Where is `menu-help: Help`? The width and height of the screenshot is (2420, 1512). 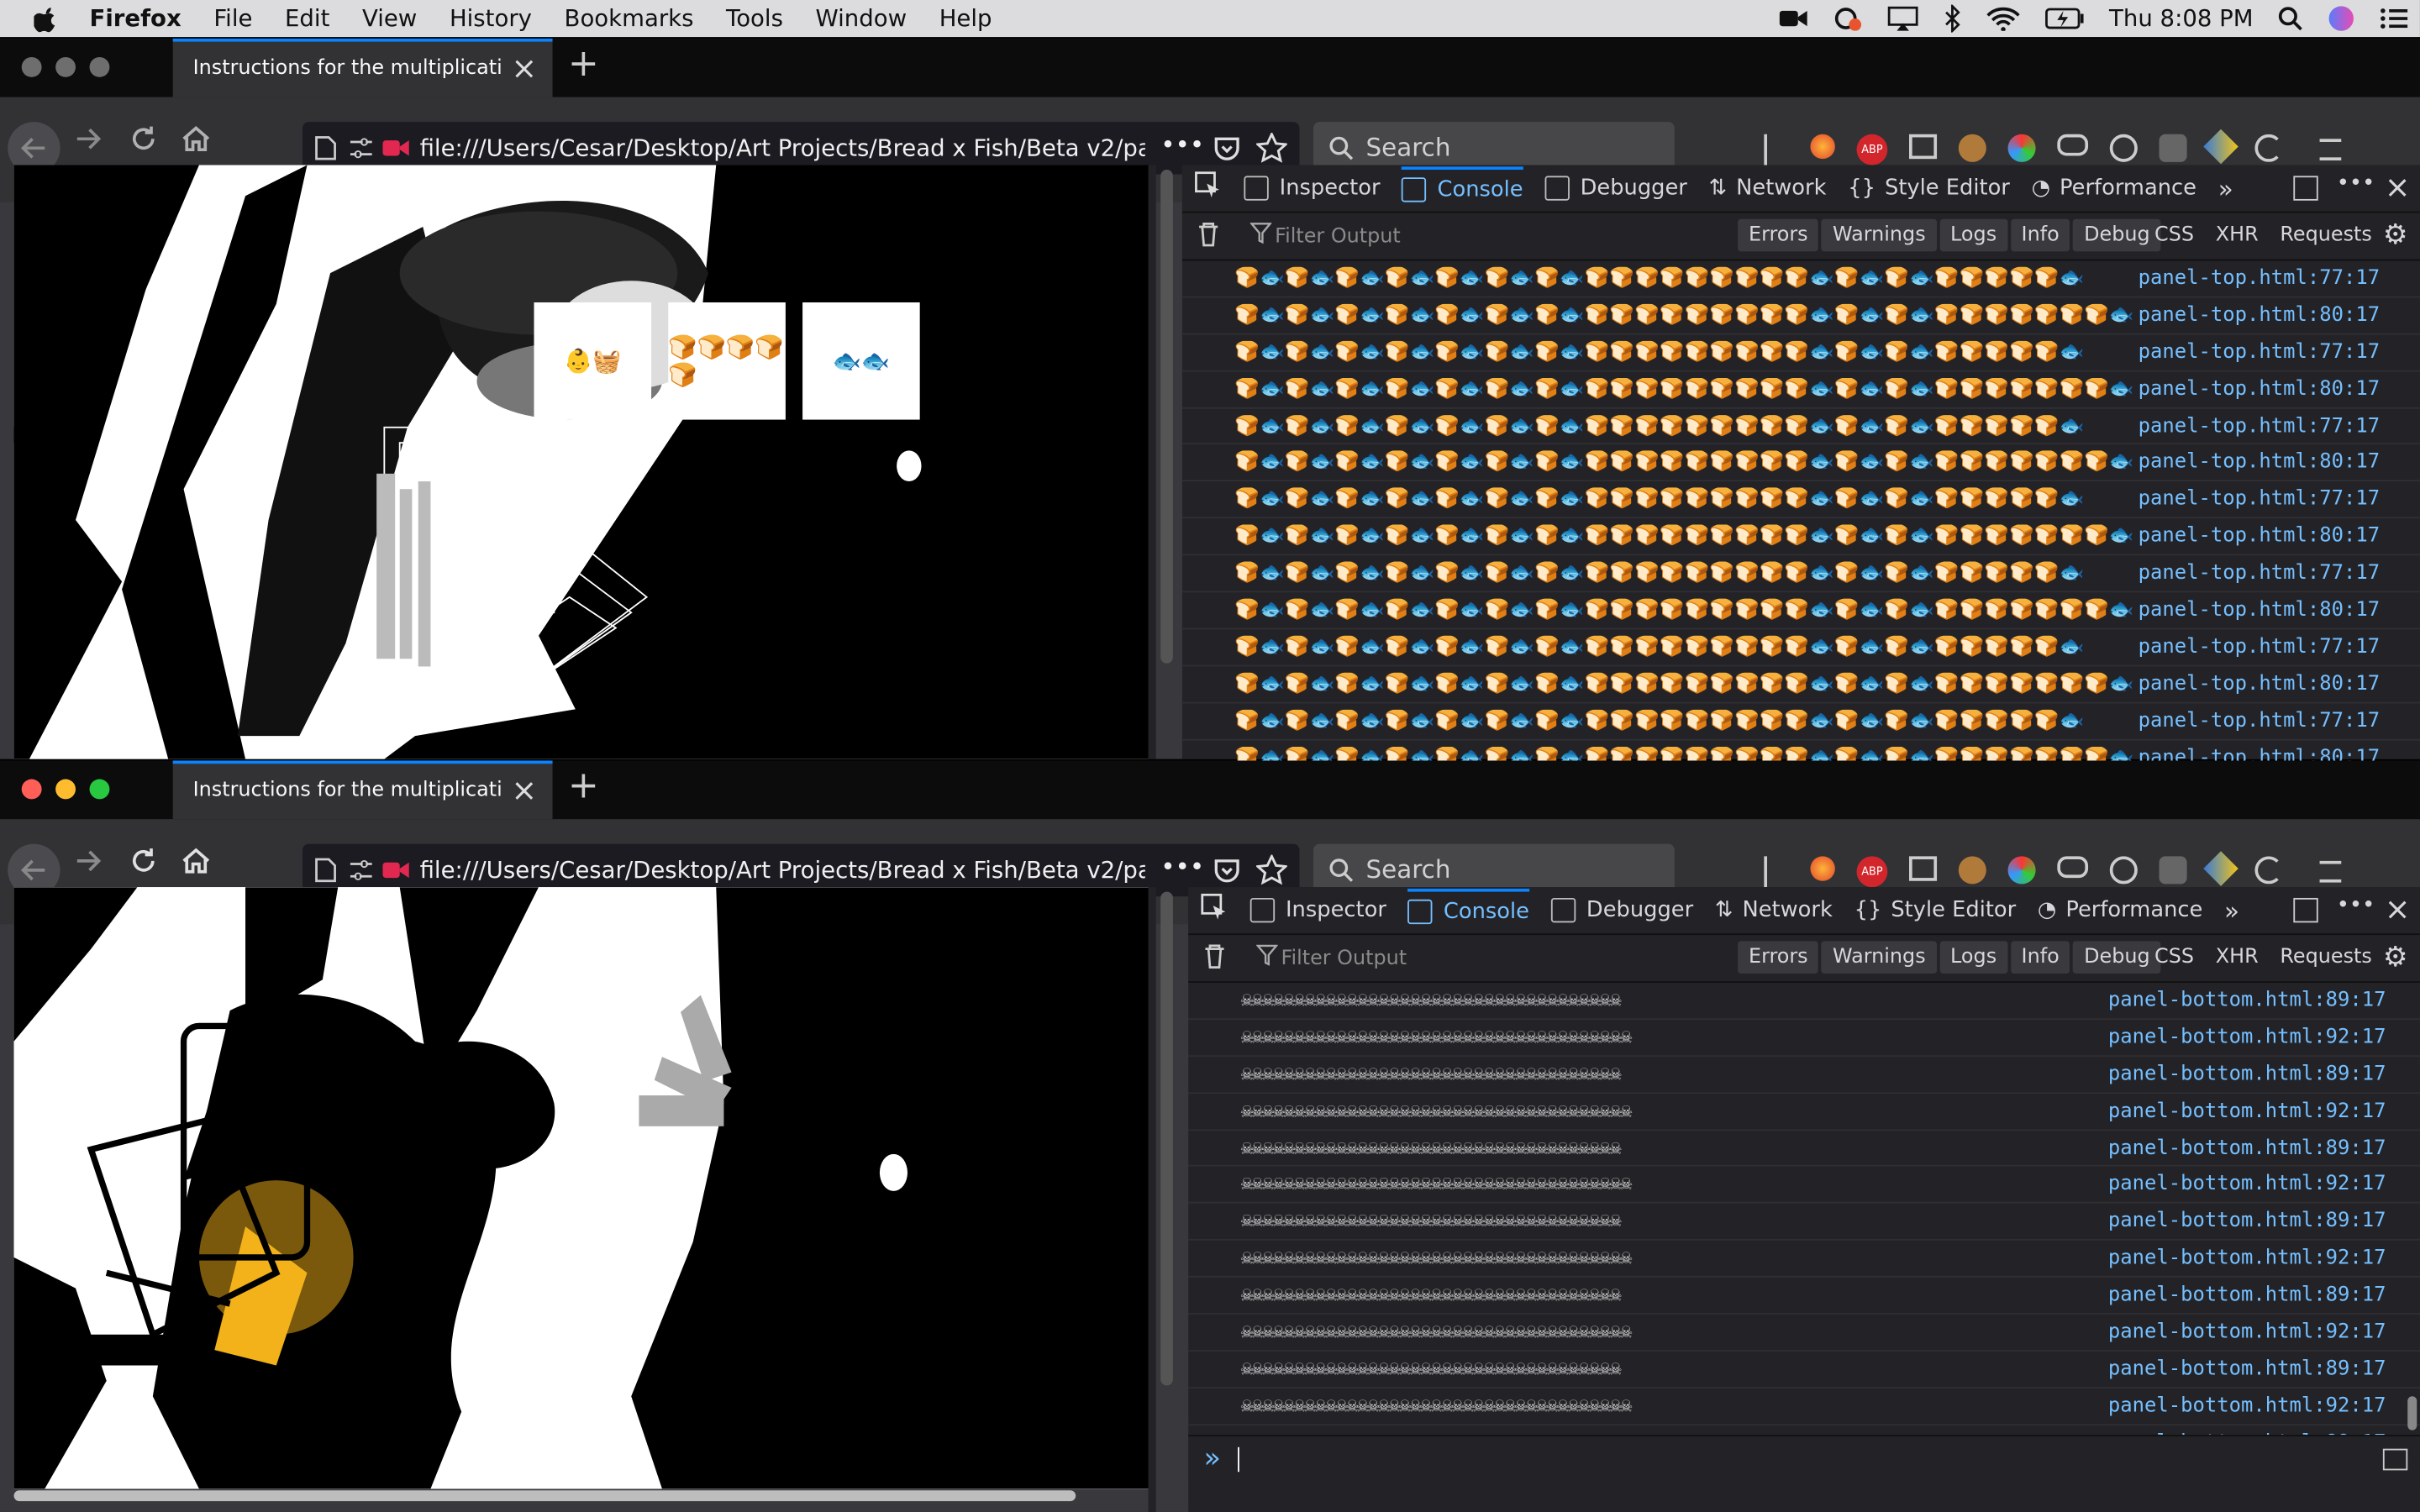
menu-help: Help is located at coordinates (965, 19).